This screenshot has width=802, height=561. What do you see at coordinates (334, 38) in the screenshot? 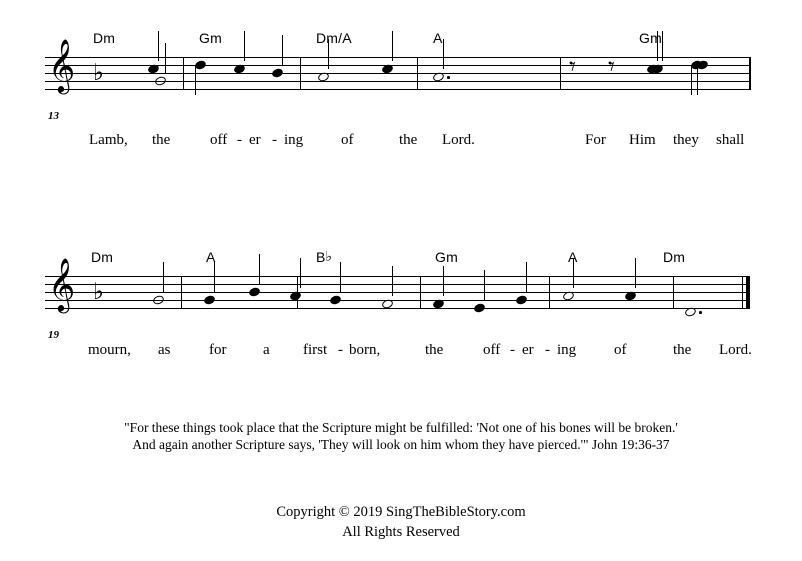
I see `chord-symbol: Dm/A` at bounding box center [334, 38].